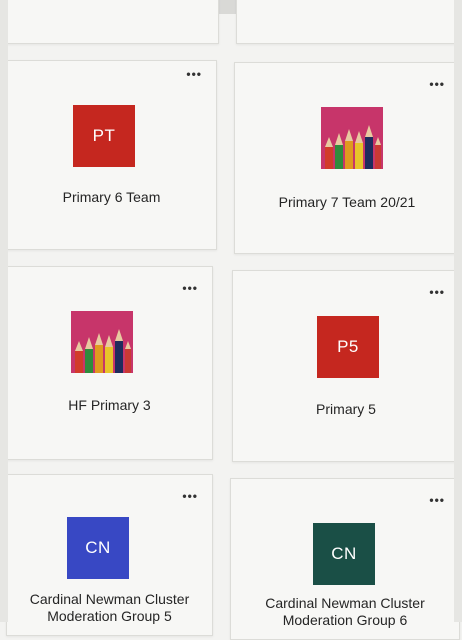 This screenshot has height=640, width=462. What do you see at coordinates (346, 409) in the screenshot?
I see `team-name: Primary 5` at bounding box center [346, 409].